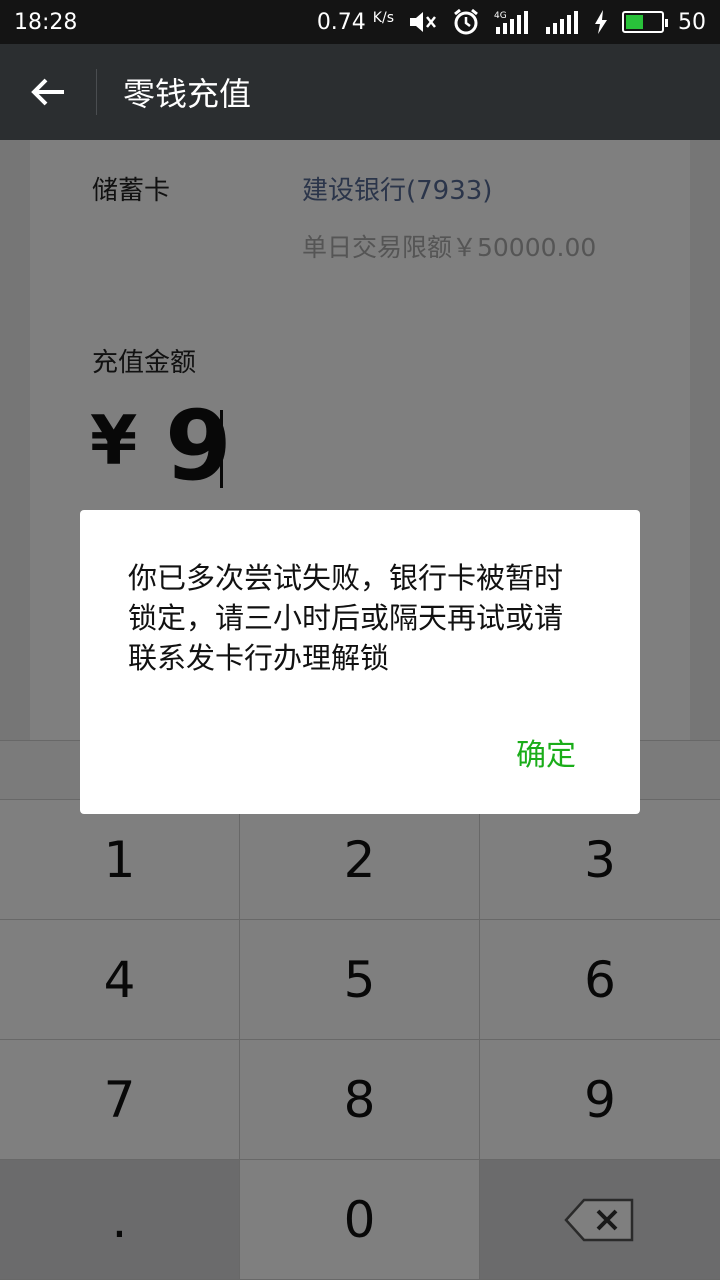 The height and width of the screenshot is (1280, 720). I want to click on net-speed: 0.74 K/s, so click(355, 22).